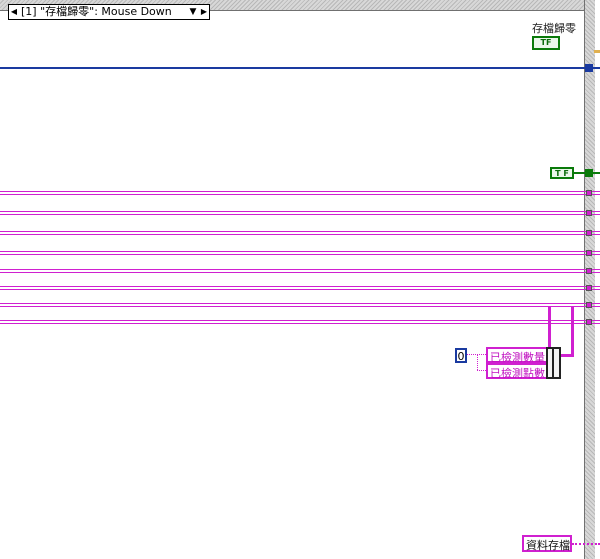 The image size is (600, 559). I want to click on save-reset-terminal: TF, so click(546, 43).